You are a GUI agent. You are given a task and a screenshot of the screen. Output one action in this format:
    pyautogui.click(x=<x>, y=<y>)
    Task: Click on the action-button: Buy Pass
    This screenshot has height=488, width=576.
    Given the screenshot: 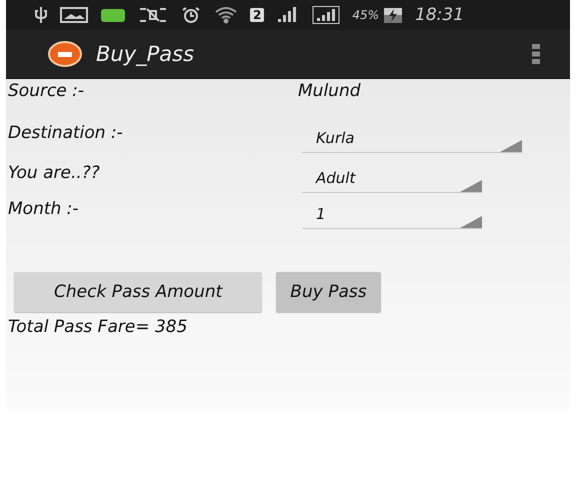 What is the action you would take?
    pyautogui.click(x=328, y=292)
    